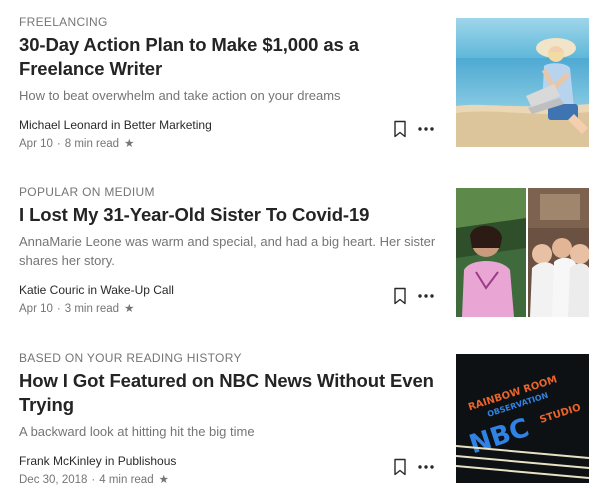 This screenshot has width=600, height=496. Describe the element at coordinates (229, 215) in the screenshot. I see `article-title: I Lost My 31-Year-Old Sister To Covid-19` at that location.